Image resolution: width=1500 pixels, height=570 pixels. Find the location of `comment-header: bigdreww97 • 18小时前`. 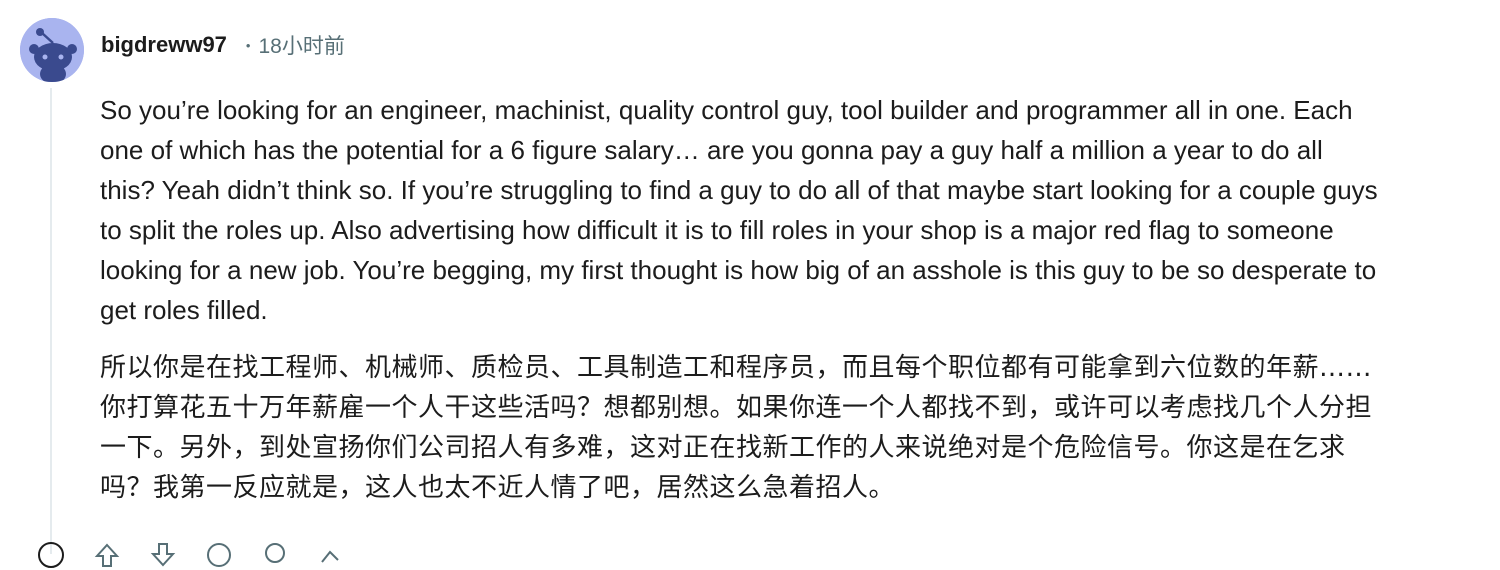

comment-header: bigdreww97 • 18小时前 is located at coordinates (223, 45).